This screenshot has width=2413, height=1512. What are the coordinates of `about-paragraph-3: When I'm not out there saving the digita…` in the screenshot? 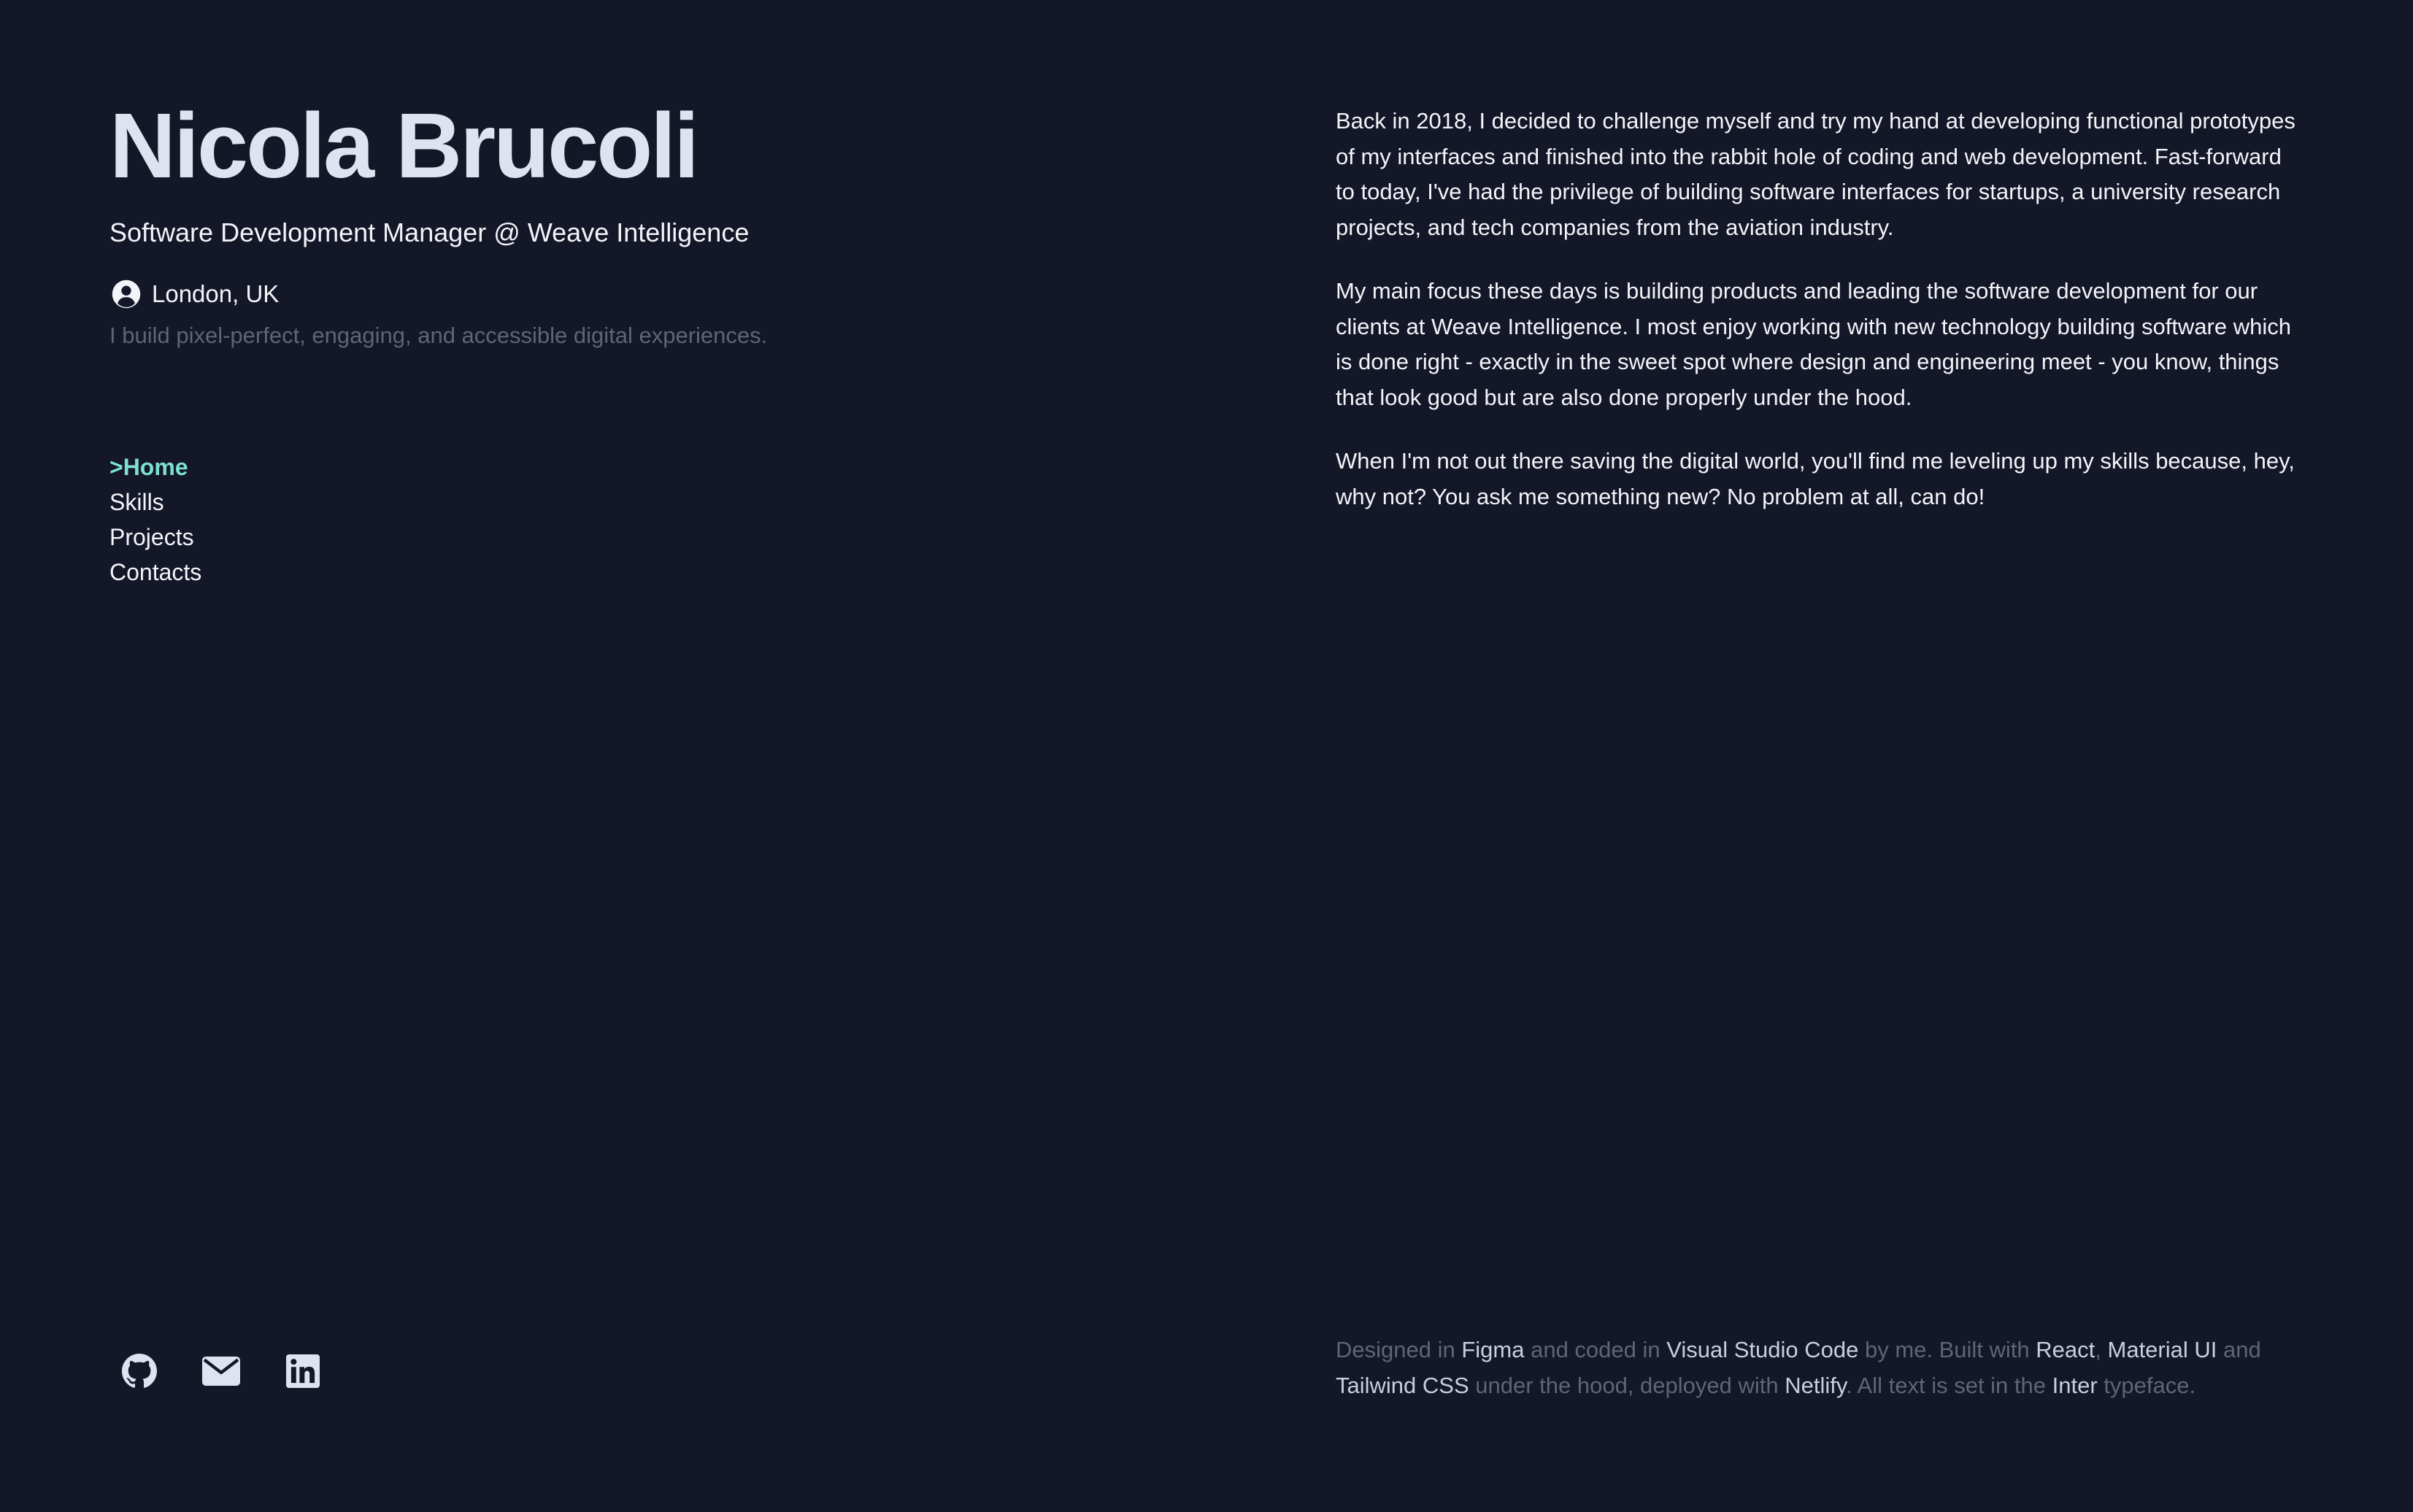 It's located at (1815, 479).